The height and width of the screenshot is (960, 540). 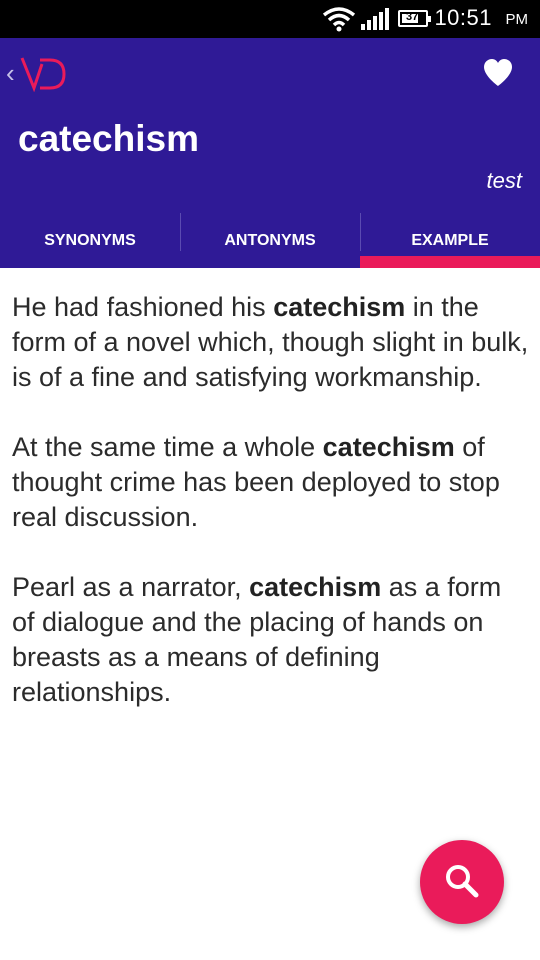 What do you see at coordinates (504, 181) in the screenshot?
I see `test-label: test` at bounding box center [504, 181].